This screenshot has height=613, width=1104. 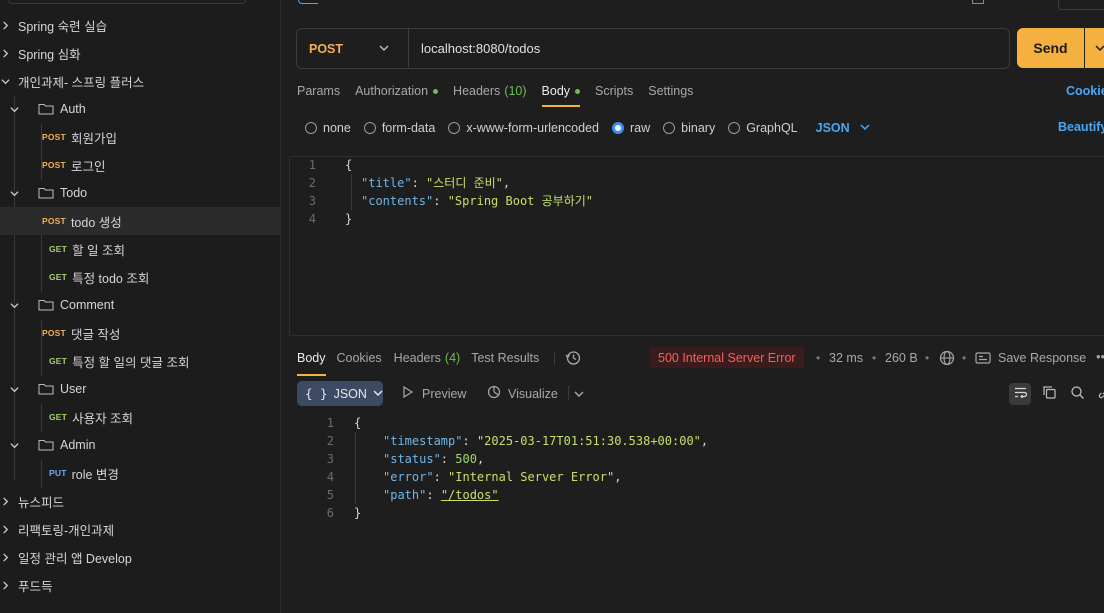 I want to click on method-select: POST, so click(x=353, y=48).